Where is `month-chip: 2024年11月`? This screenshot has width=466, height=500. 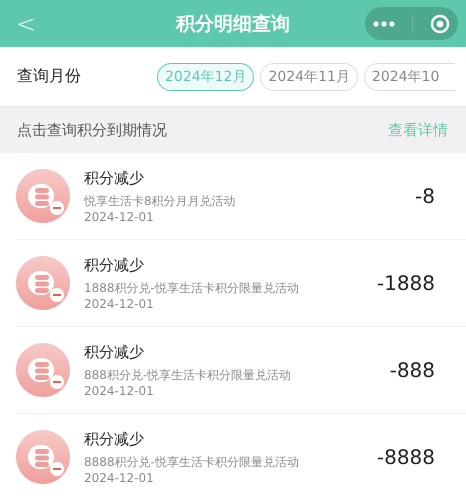 month-chip: 2024年11月 is located at coordinates (309, 76).